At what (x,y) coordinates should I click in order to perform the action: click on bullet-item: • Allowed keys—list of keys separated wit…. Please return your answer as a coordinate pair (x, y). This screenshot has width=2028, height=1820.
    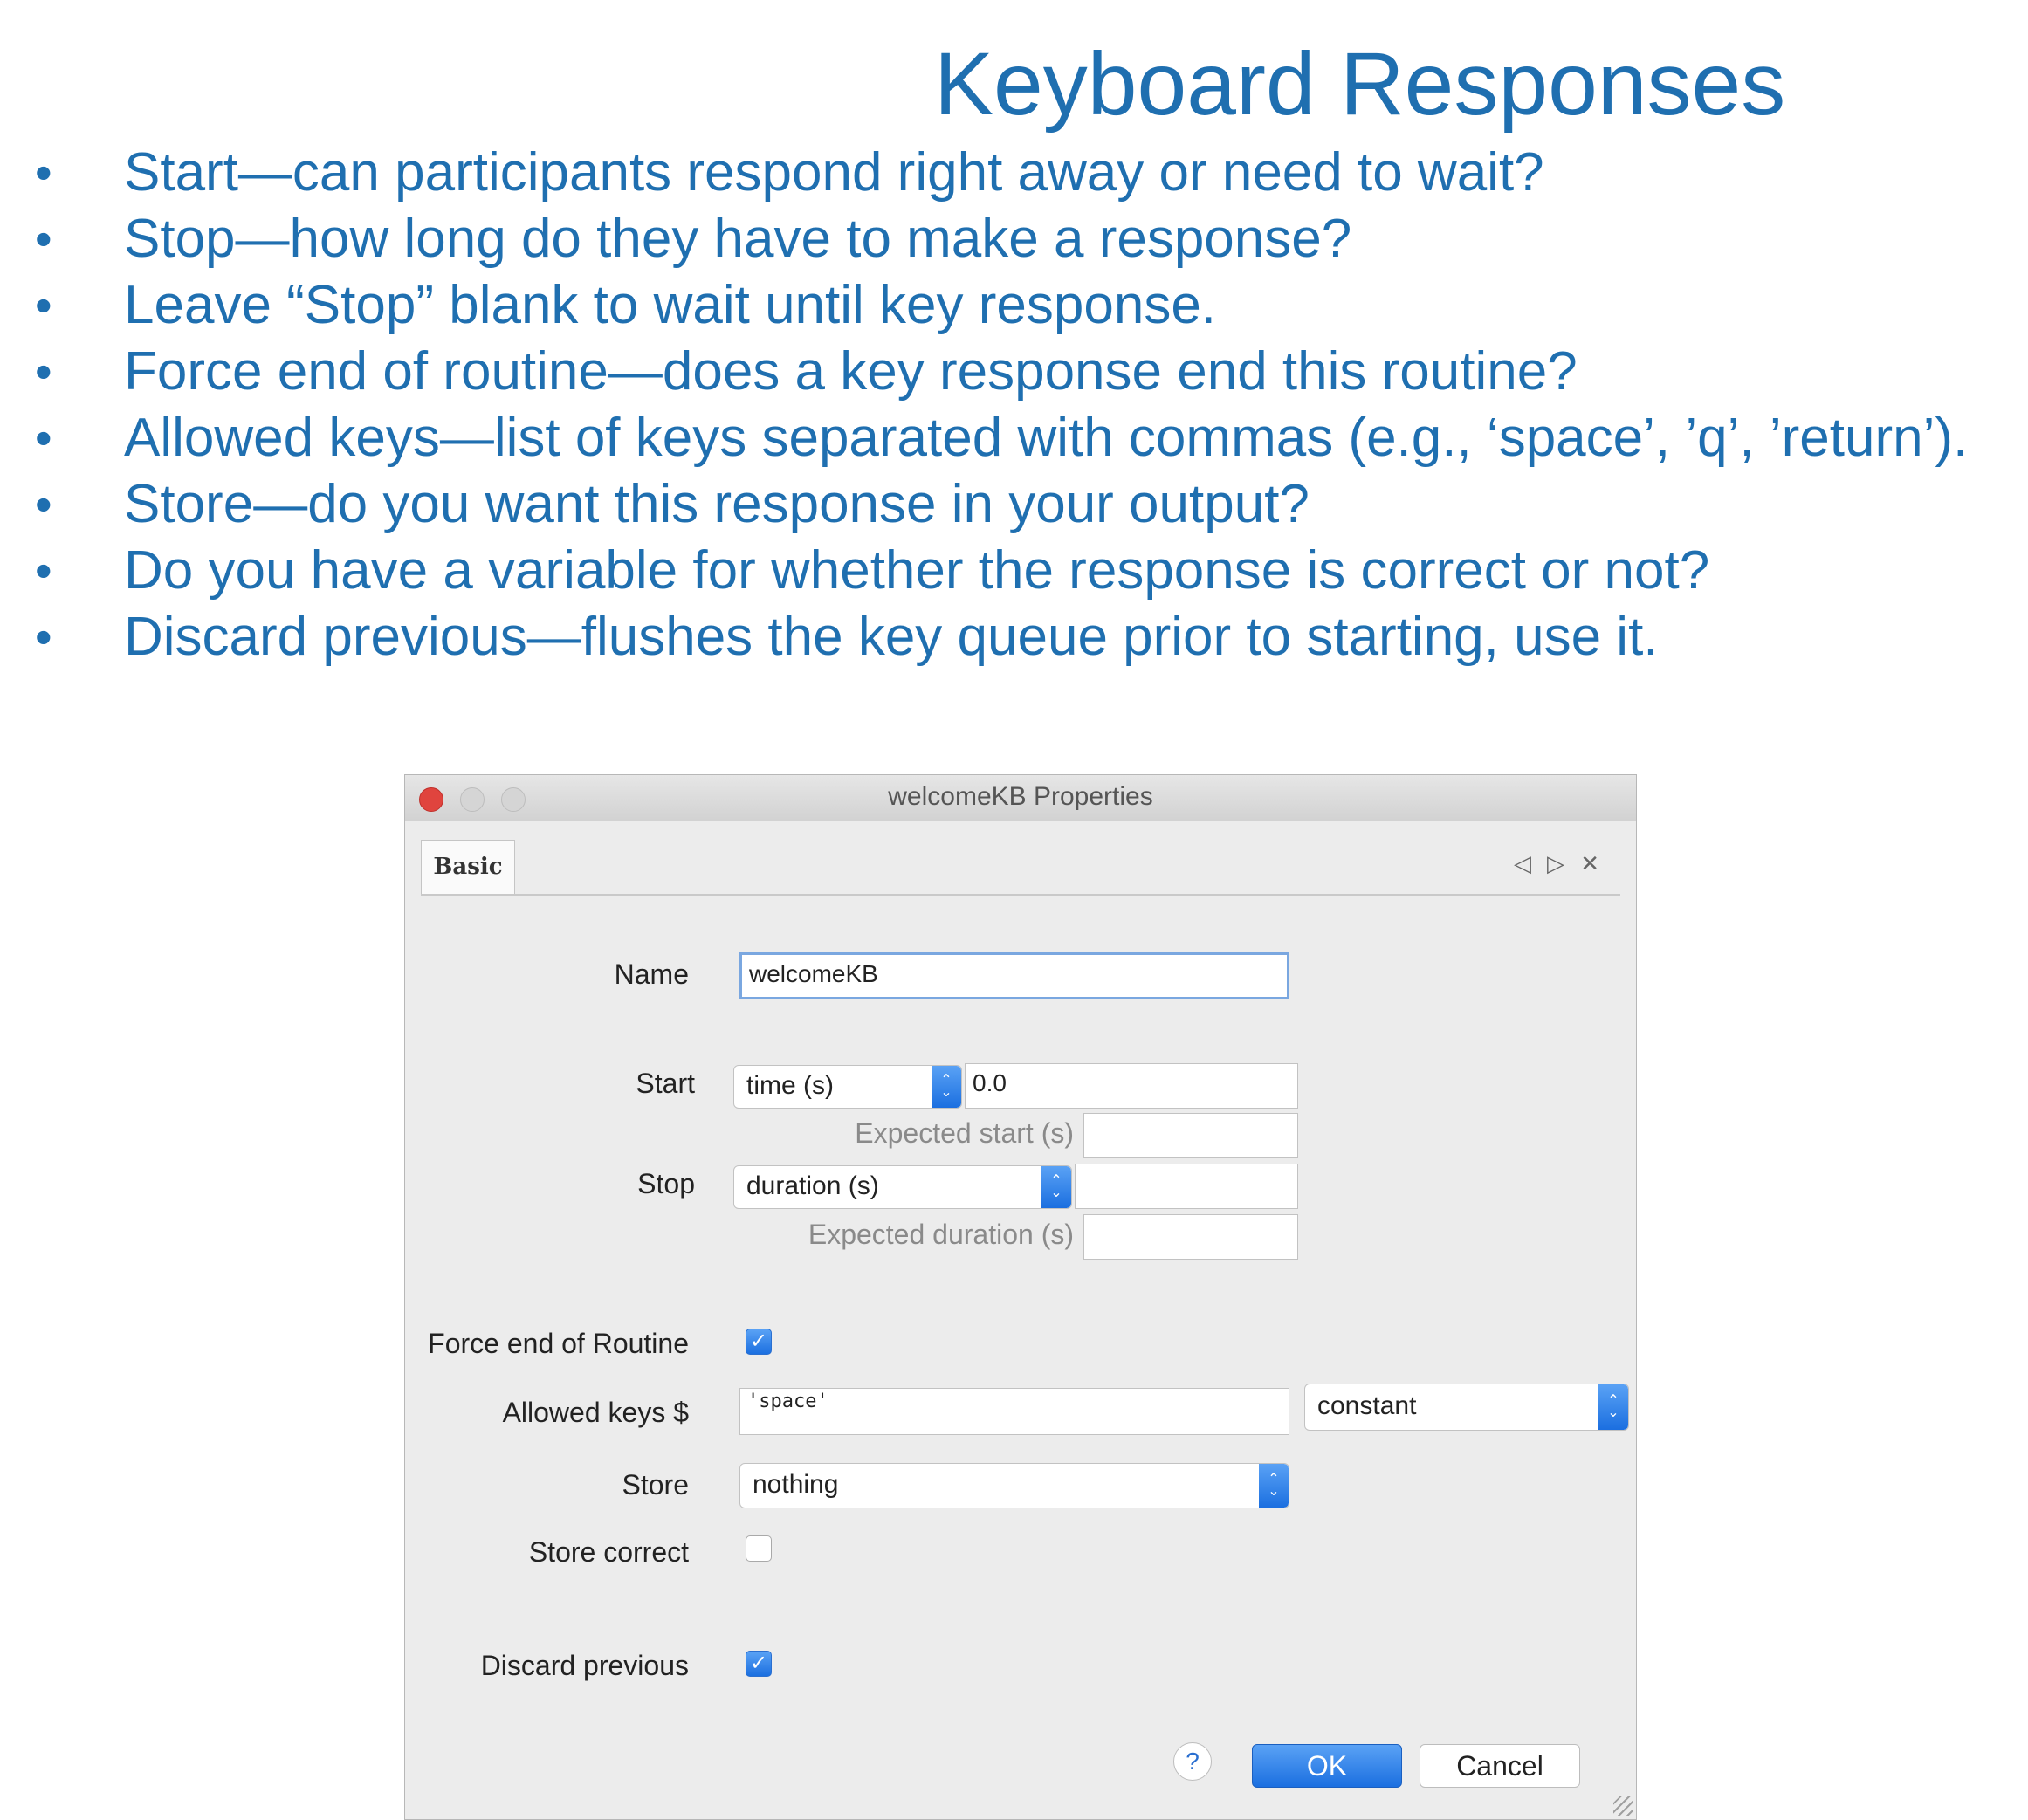
    Looking at the image, I should click on (1026, 438).